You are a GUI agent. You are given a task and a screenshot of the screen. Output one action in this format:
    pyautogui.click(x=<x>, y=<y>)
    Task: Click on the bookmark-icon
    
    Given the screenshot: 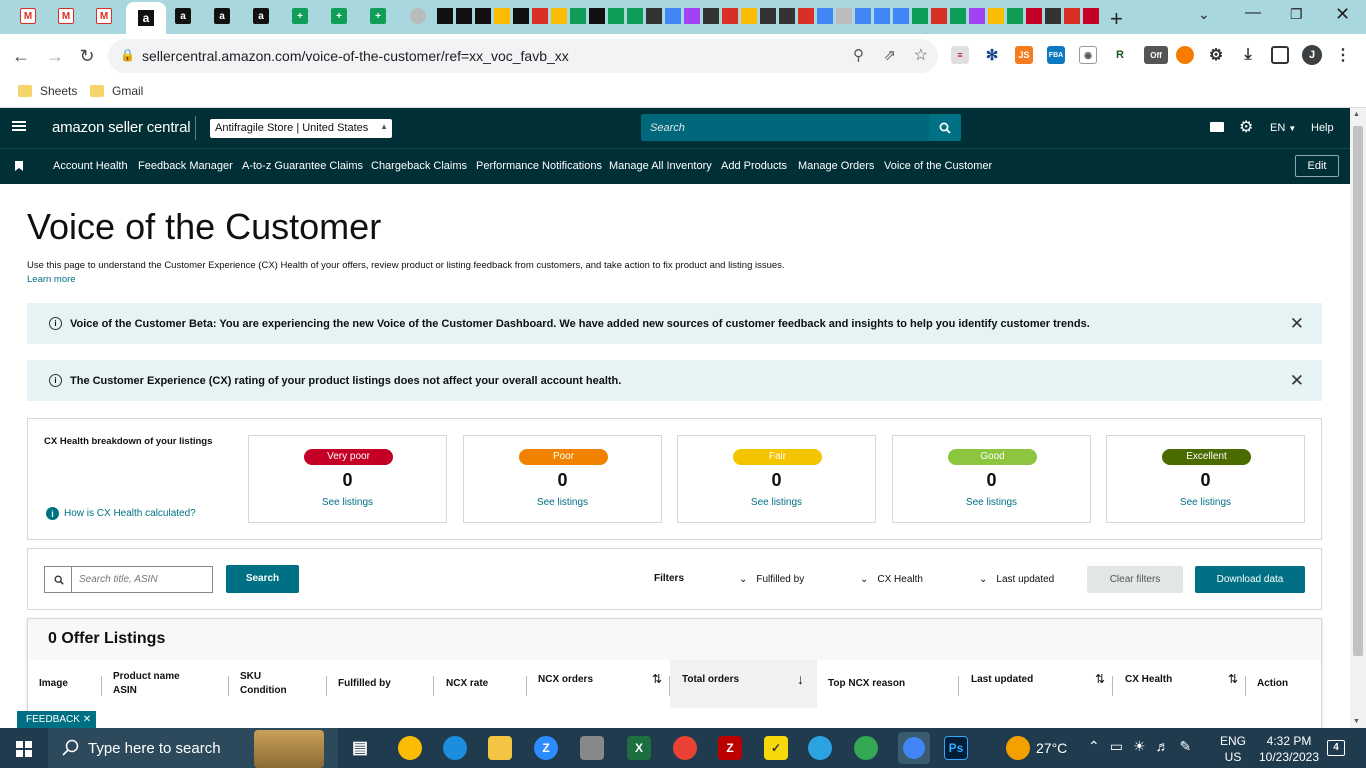 What is the action you would take?
    pyautogui.click(x=19, y=166)
    